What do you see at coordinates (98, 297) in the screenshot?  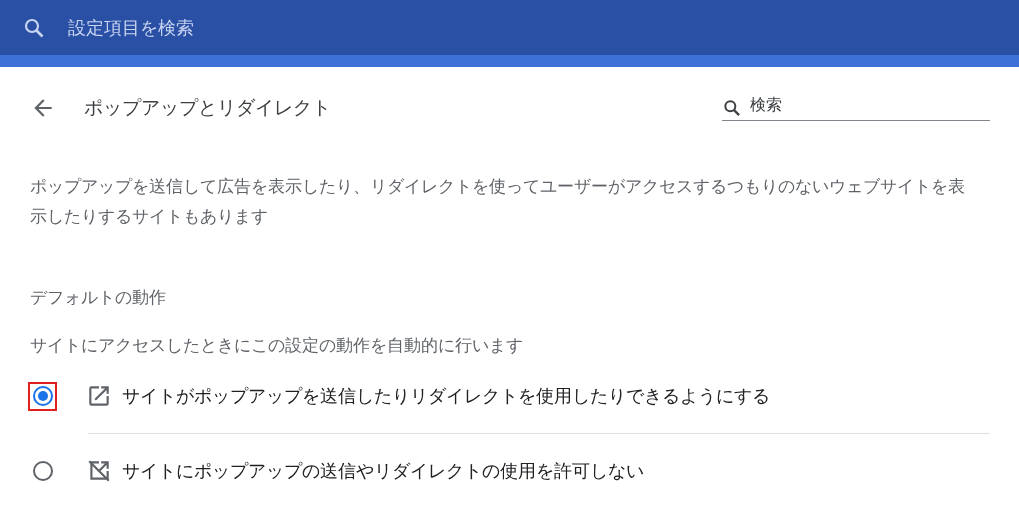 I see `section-title: デフォルトの動作` at bounding box center [98, 297].